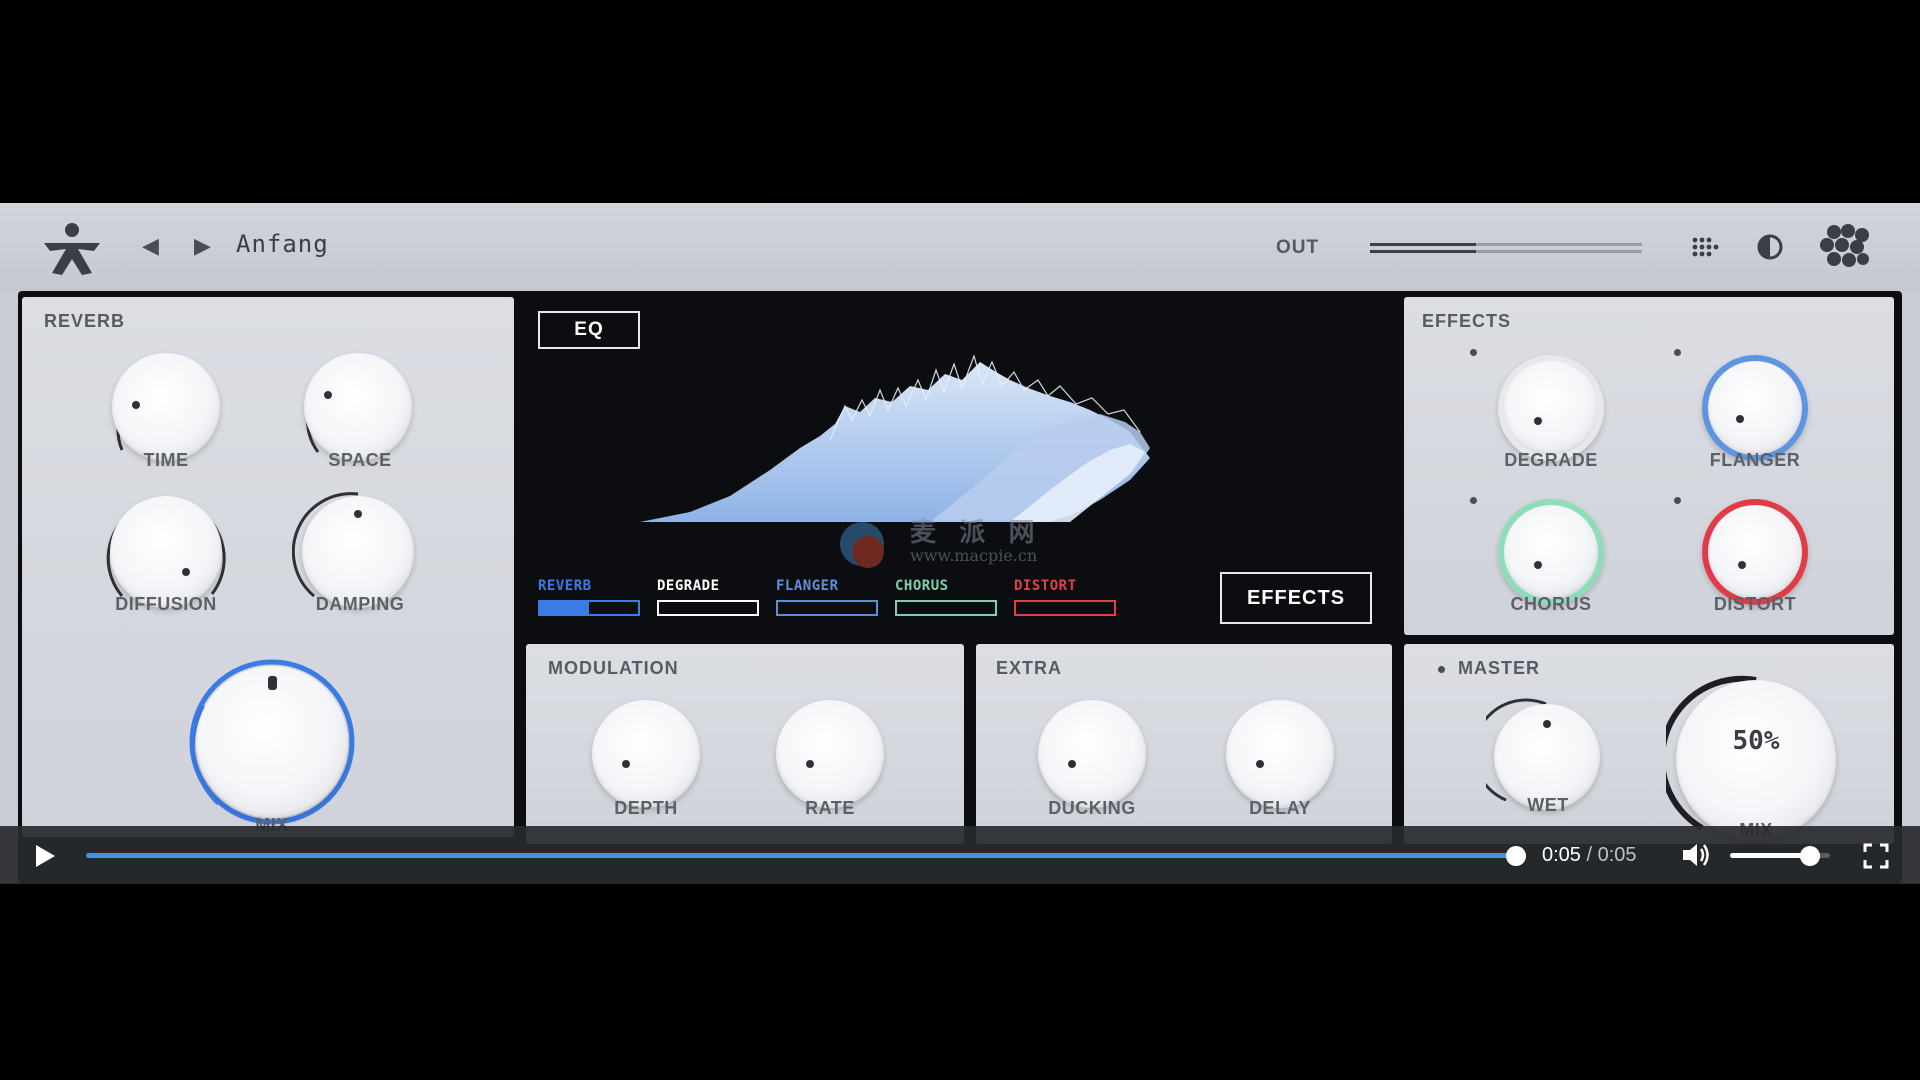  Describe the element at coordinates (830, 754) in the screenshot. I see `rate-knob` at that location.